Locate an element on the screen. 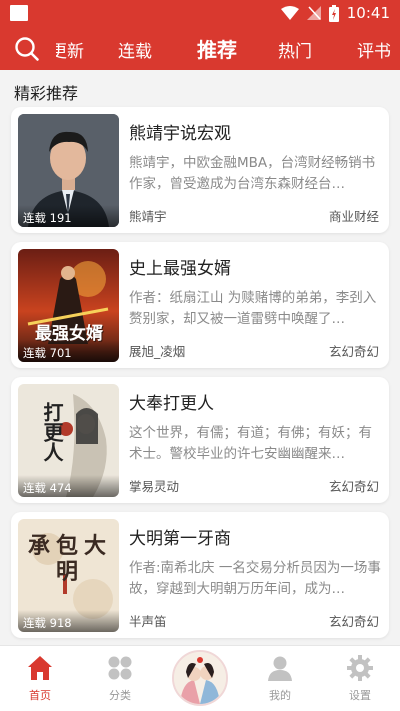  serial-badge: 连载 474 is located at coordinates (68, 486).